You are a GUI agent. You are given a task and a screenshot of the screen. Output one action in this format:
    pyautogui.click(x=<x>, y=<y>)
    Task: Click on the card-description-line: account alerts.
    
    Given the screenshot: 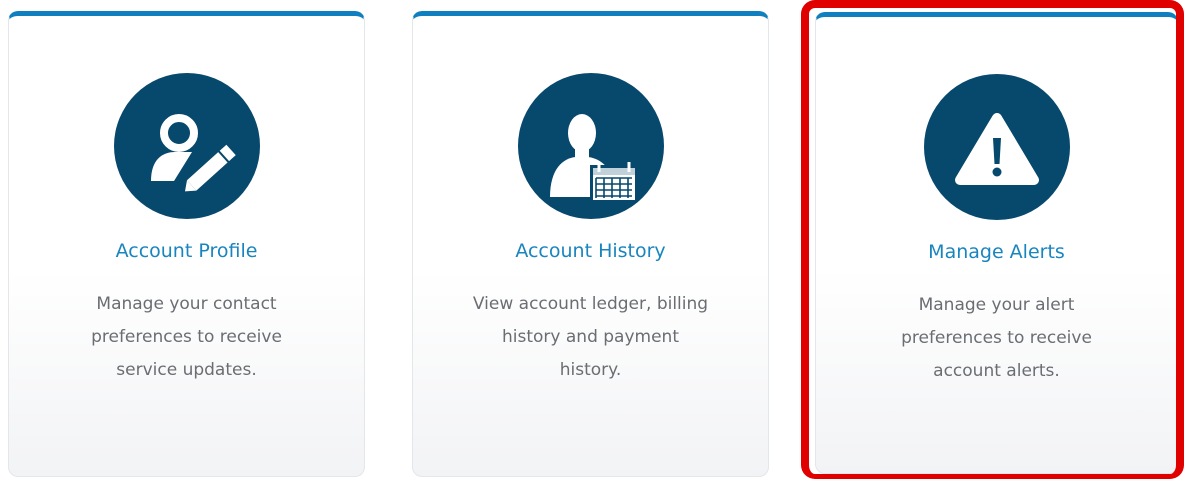 What is the action you would take?
    pyautogui.click(x=996, y=371)
    